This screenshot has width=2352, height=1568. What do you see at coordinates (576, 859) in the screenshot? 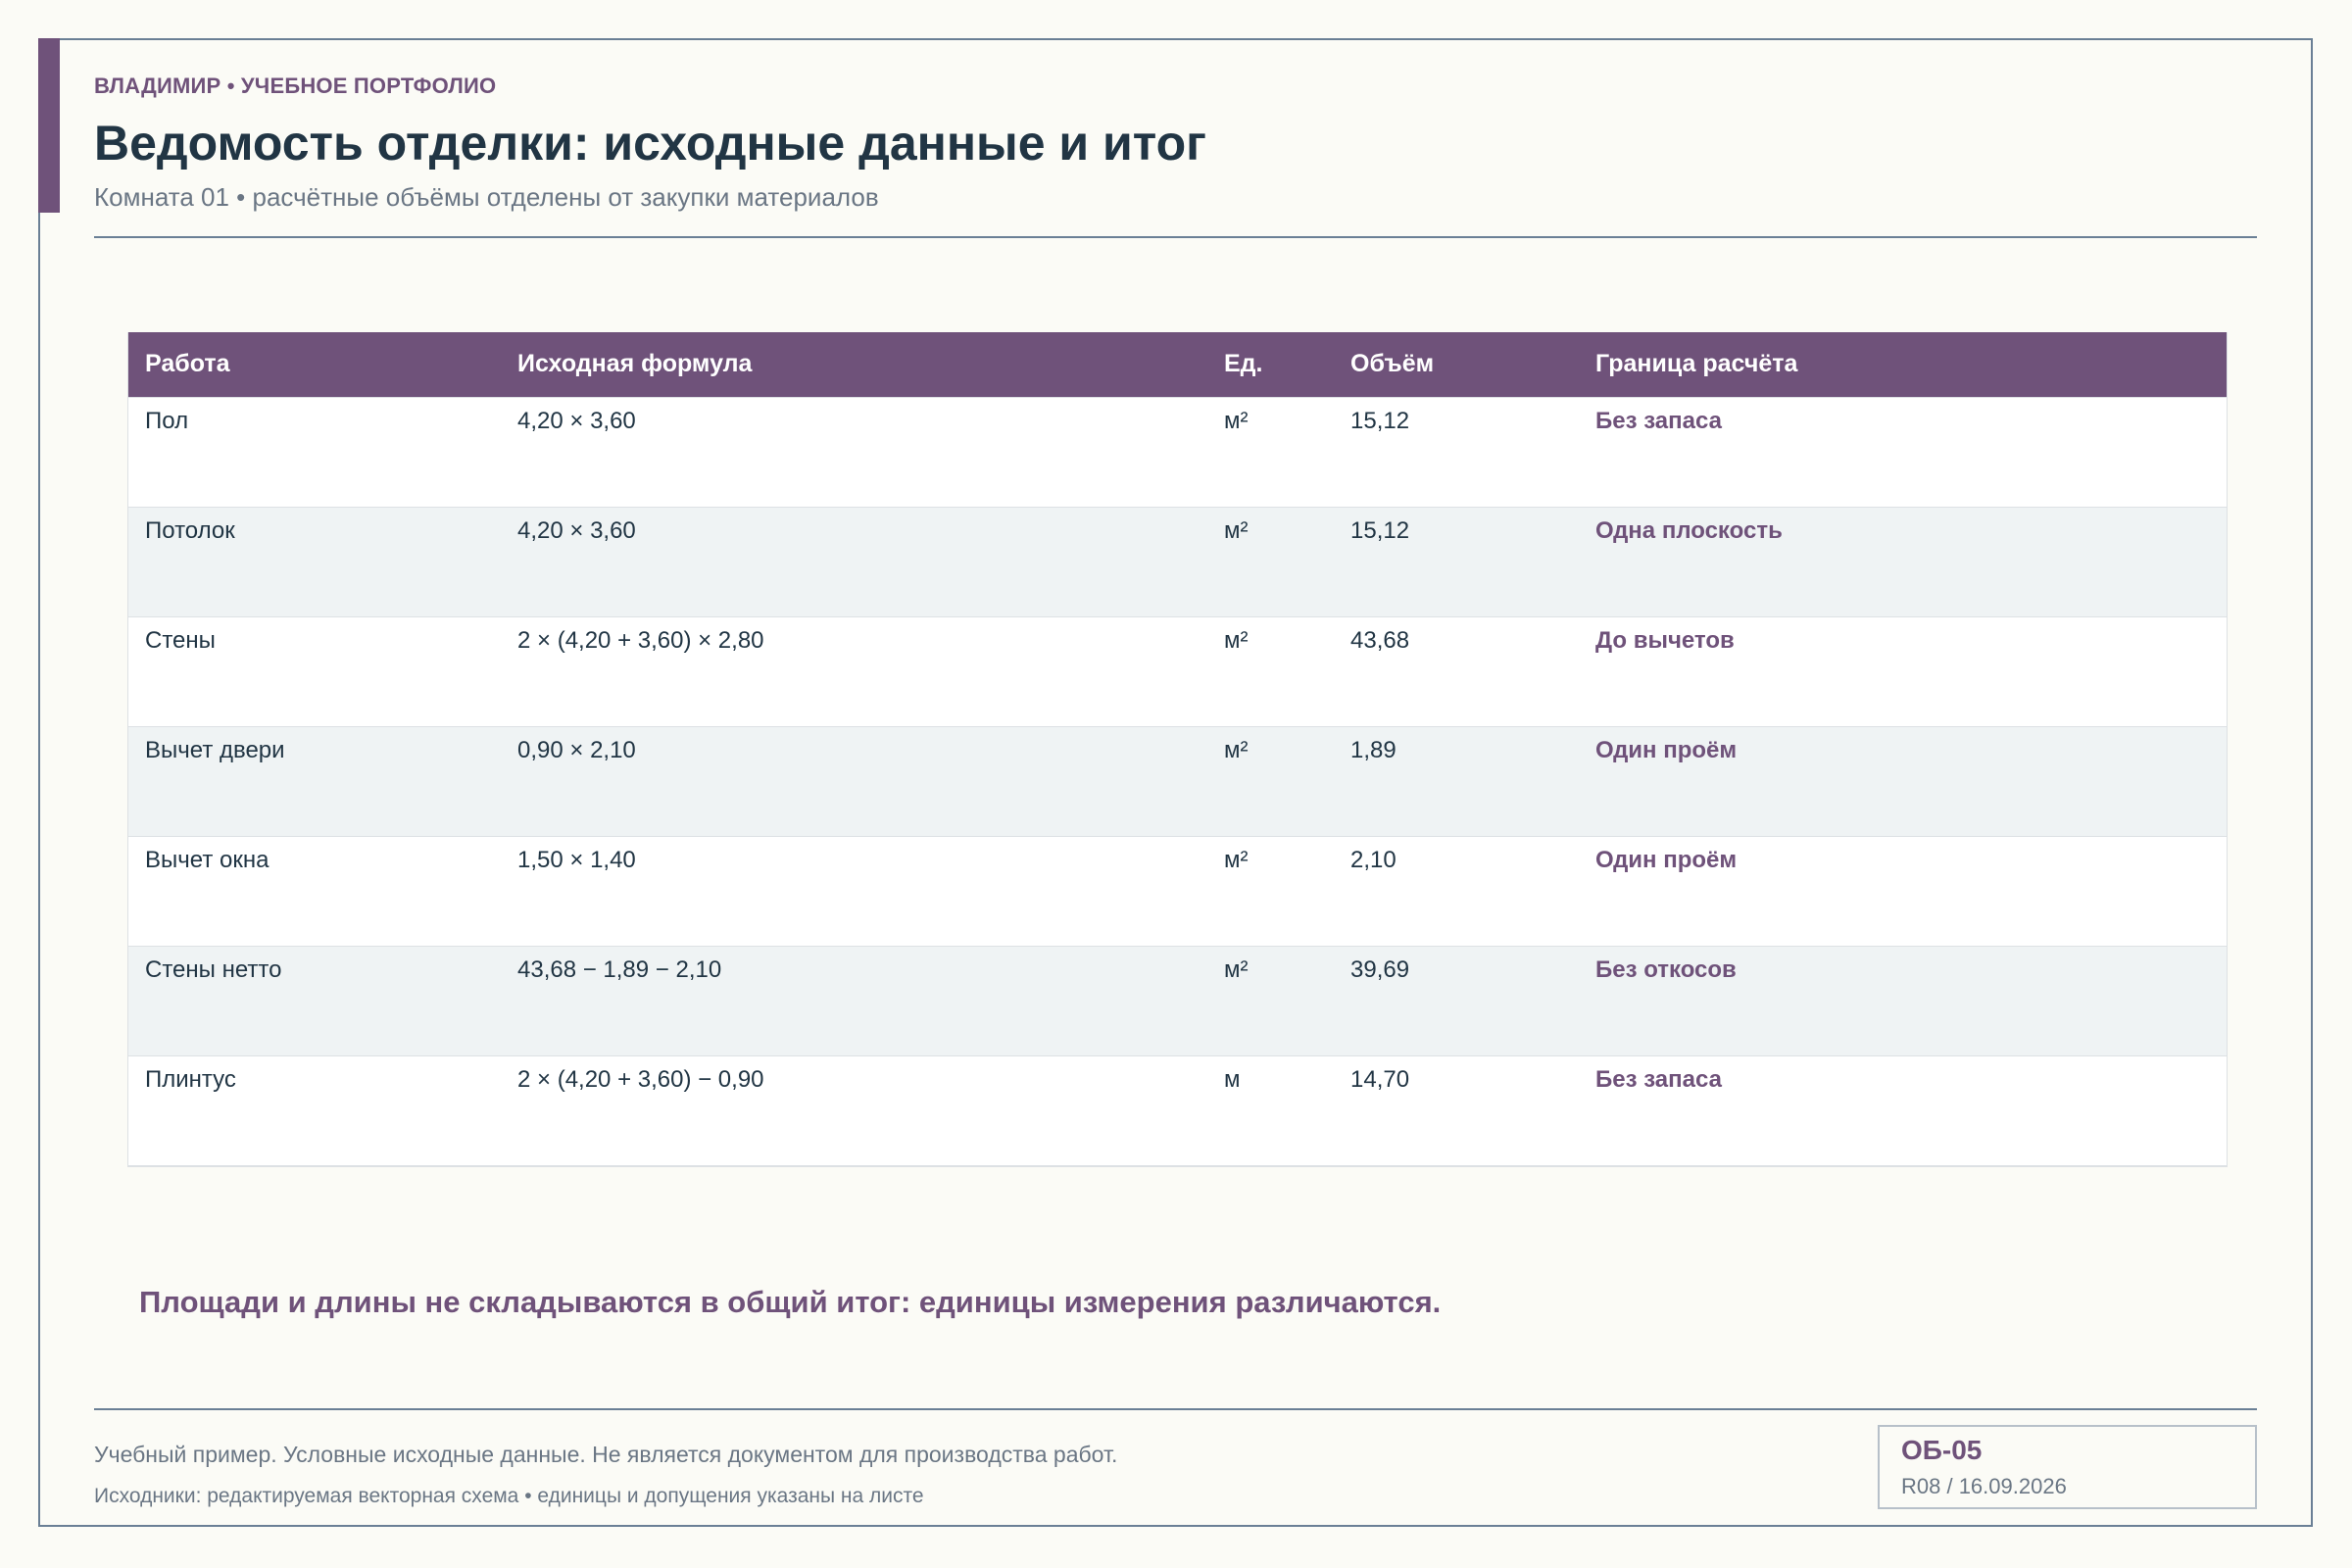
I see `cell-formula: 1,50 × 1,40` at bounding box center [576, 859].